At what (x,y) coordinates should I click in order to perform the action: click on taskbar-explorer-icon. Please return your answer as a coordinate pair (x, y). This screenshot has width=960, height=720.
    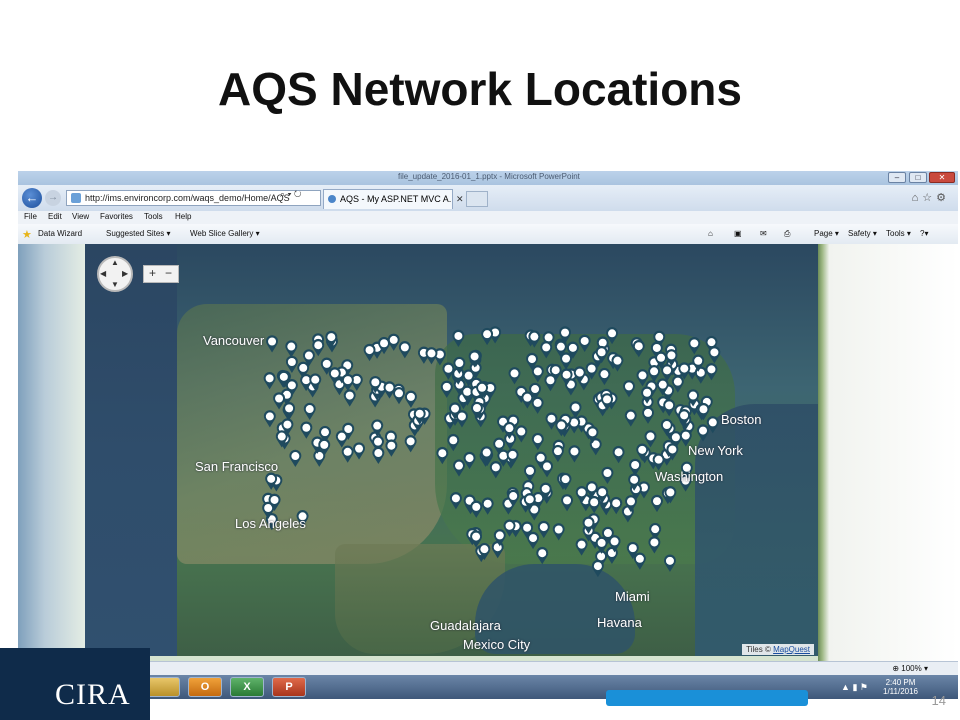
    Looking at the image, I should click on (163, 687).